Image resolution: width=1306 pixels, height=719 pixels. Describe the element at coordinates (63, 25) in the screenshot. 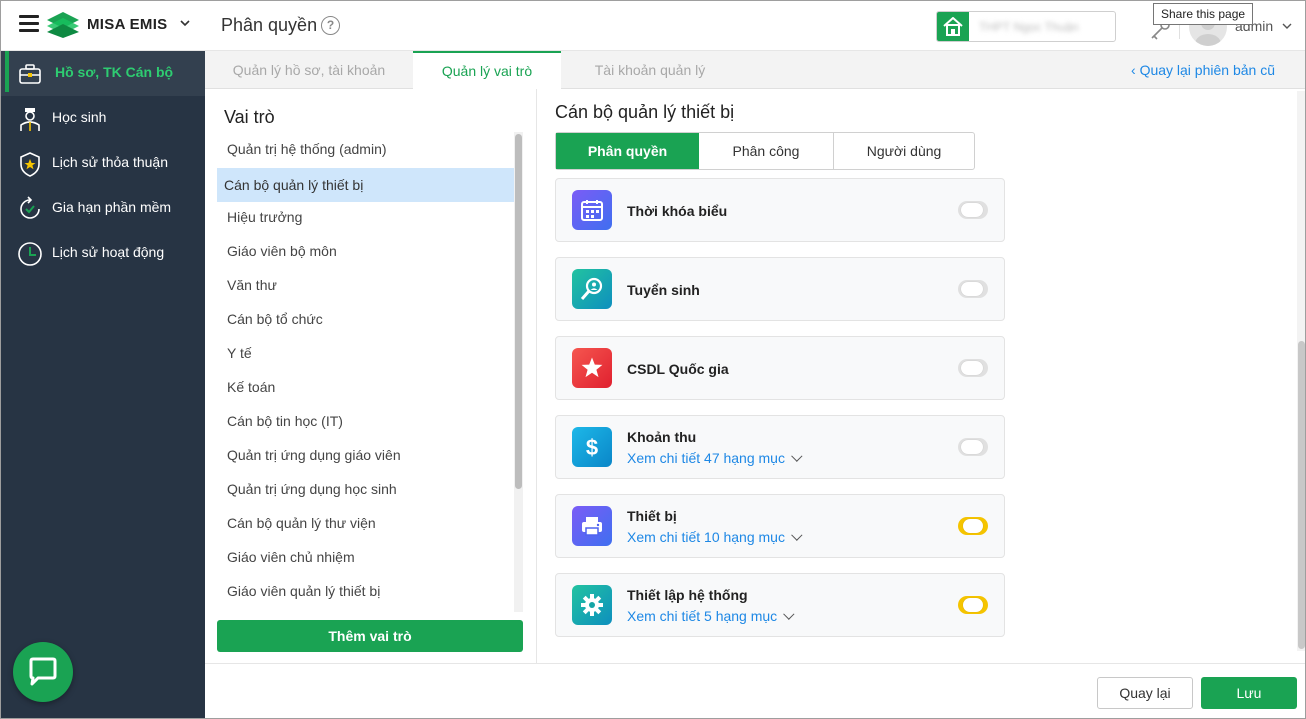

I see `misa-logo-icon` at that location.